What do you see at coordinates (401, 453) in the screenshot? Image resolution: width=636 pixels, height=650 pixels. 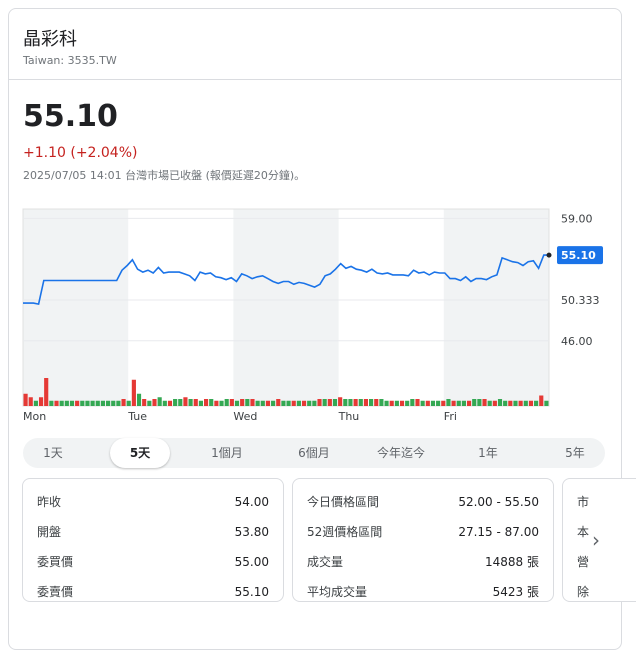 I see `range-tab: 今年迄今` at bounding box center [401, 453].